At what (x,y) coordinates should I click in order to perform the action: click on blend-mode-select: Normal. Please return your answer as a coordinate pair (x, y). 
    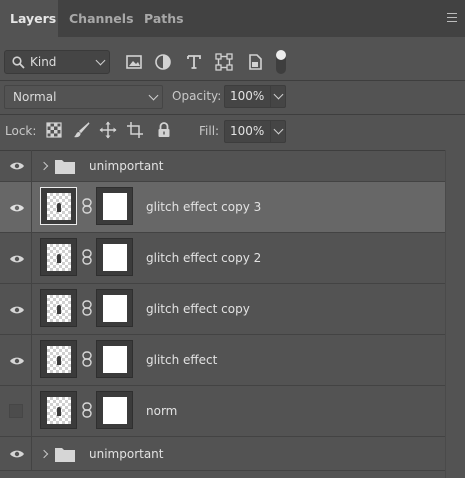
    Looking at the image, I should click on (83, 97).